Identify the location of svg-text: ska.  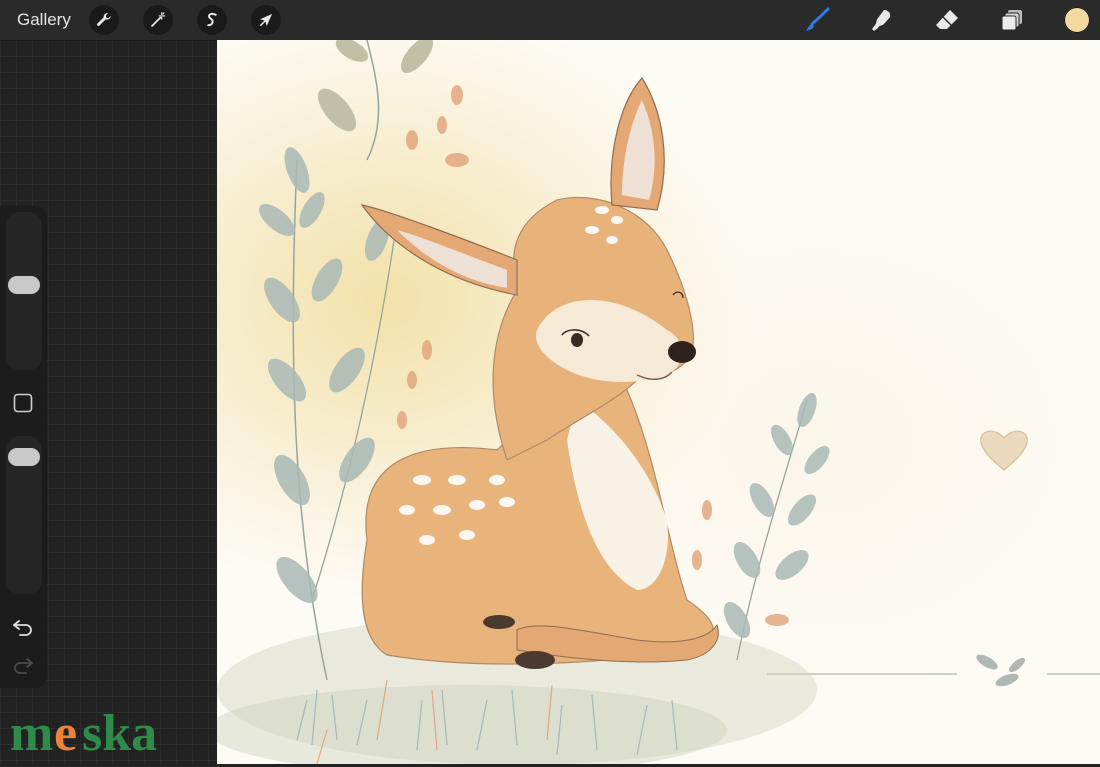
(119, 734).